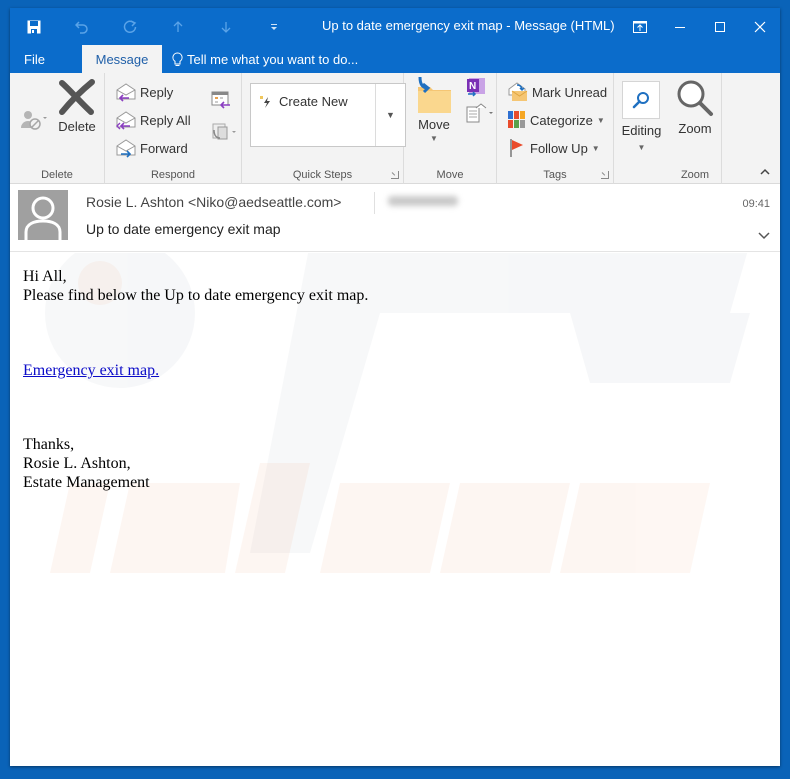 The image size is (790, 779). I want to click on group-label-zoom: Zoom, so click(695, 175).